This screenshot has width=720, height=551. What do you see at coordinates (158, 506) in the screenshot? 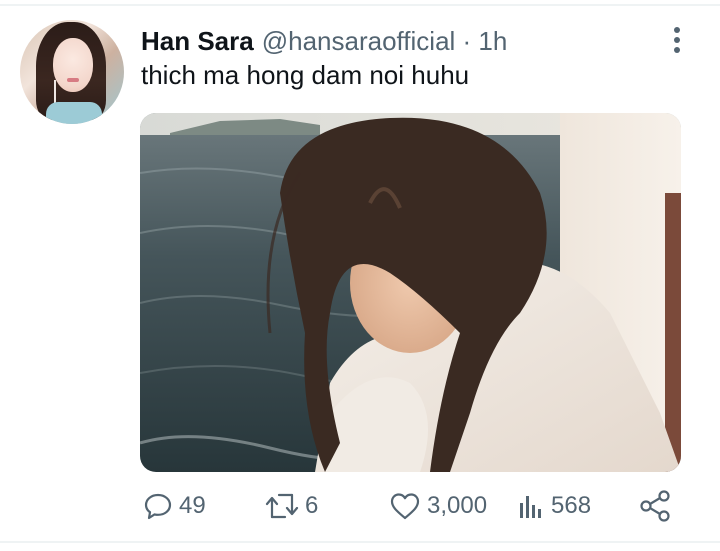
I see `speech-bubble-icon` at bounding box center [158, 506].